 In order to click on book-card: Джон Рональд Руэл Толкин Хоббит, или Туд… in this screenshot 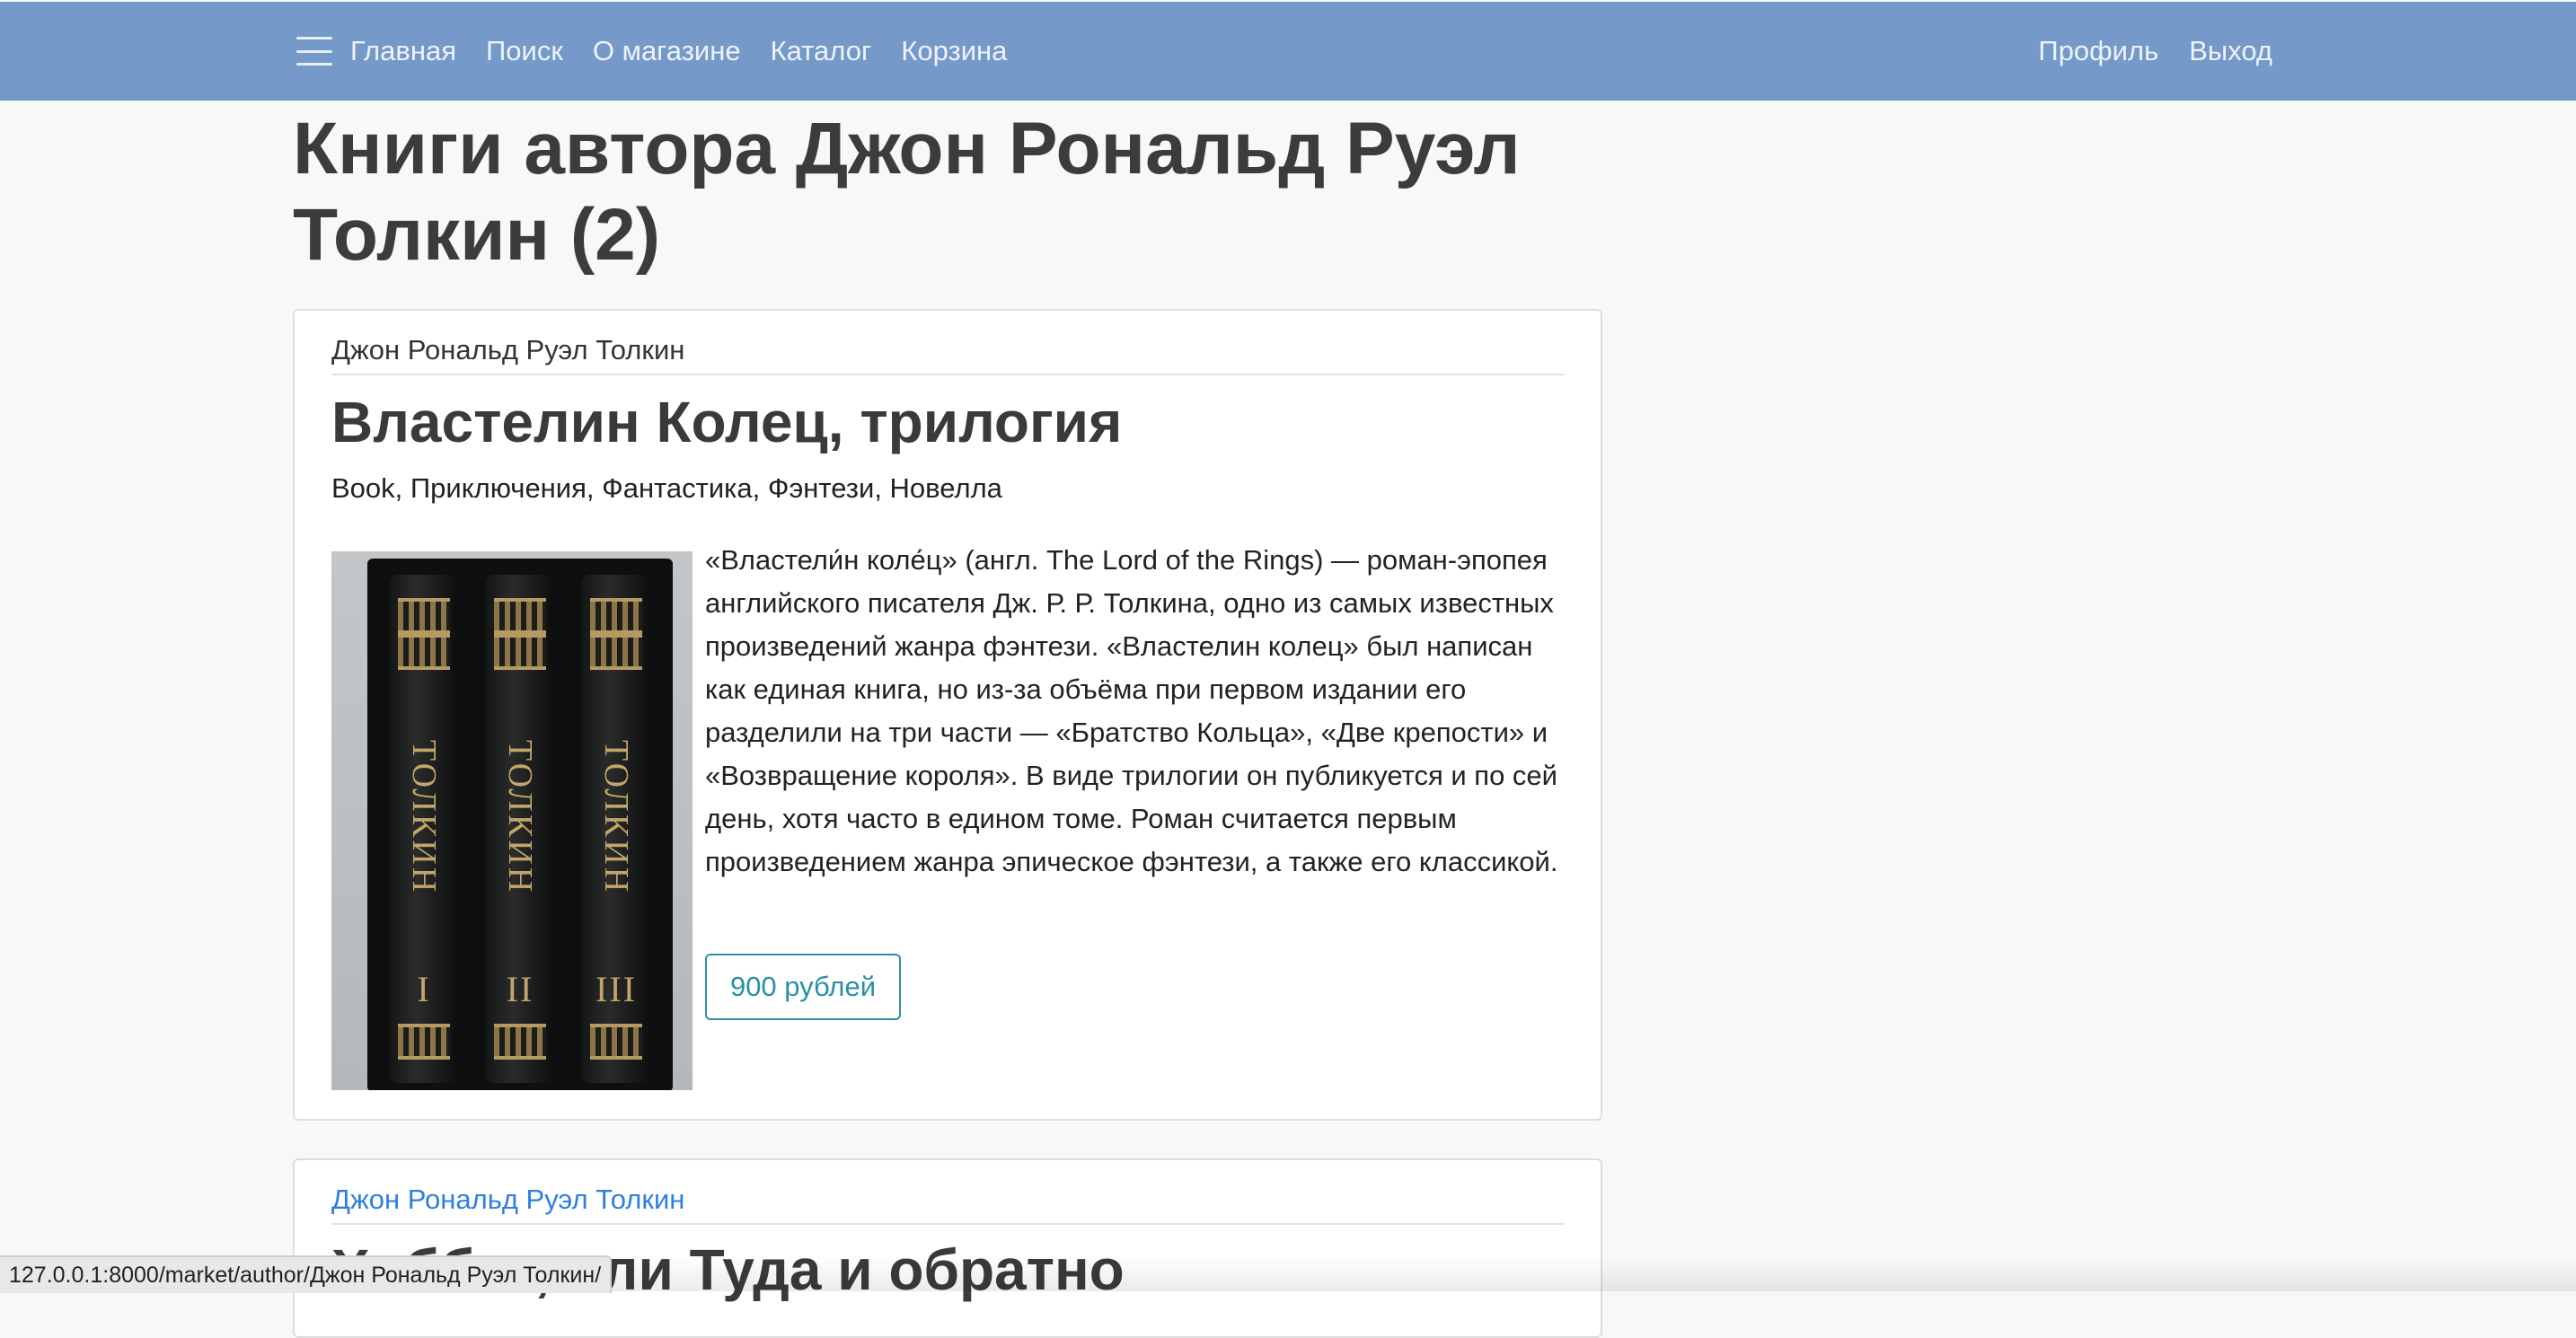, I will do `click(947, 1248)`.